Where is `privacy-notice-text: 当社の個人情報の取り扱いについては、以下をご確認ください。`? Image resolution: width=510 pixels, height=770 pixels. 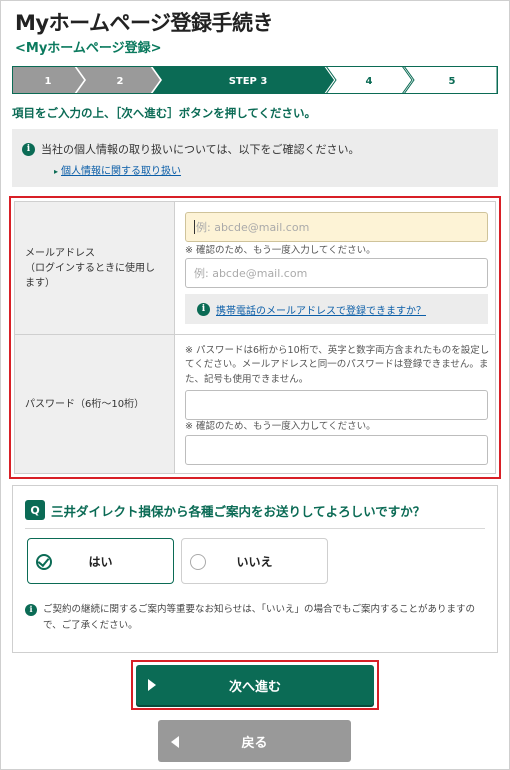
privacy-notice-text: 当社の個人情報の取り扱いについては、以下をご確認ください。 is located at coordinates (200, 149).